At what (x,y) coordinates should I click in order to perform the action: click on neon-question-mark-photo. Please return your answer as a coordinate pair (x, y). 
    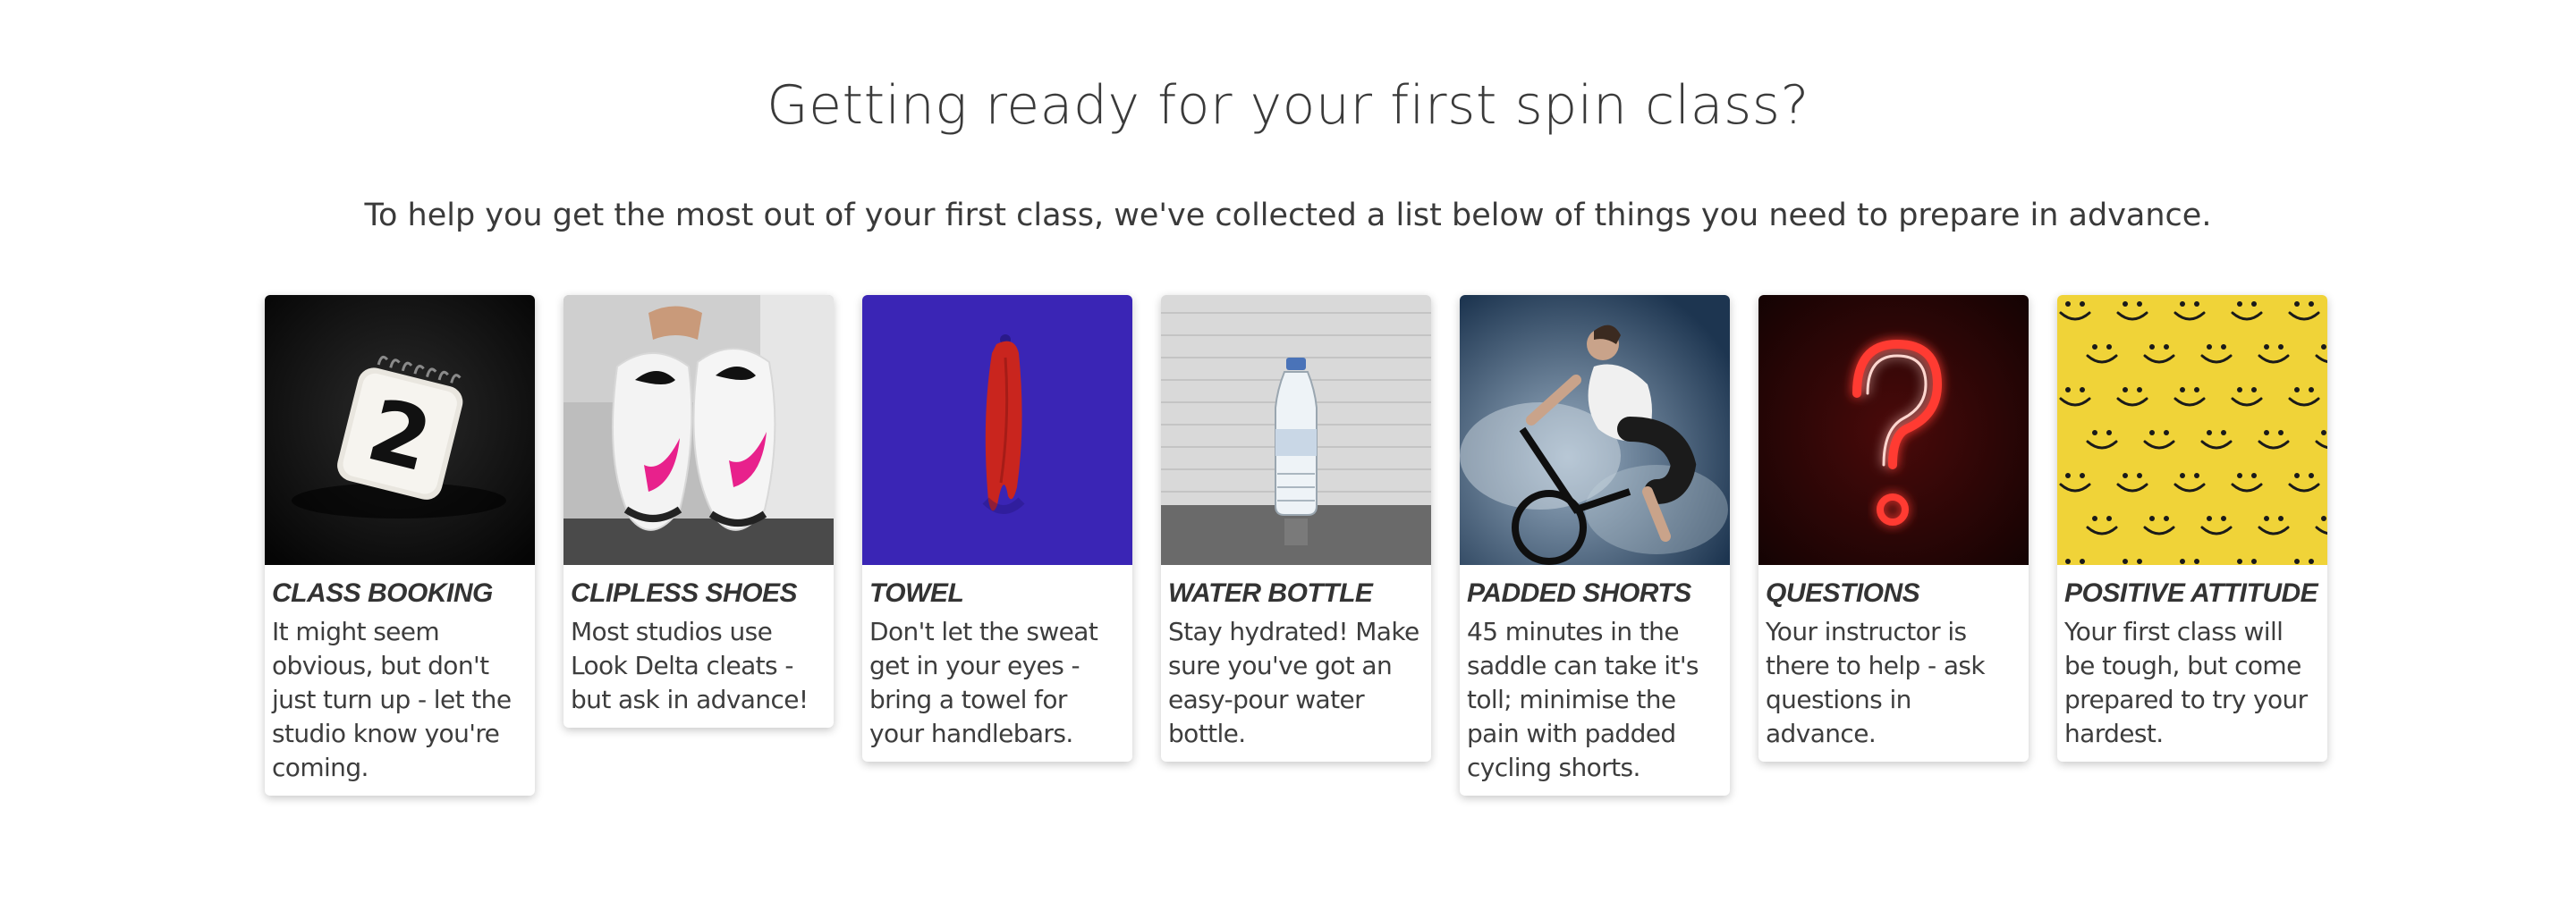
    Looking at the image, I should click on (1893, 430).